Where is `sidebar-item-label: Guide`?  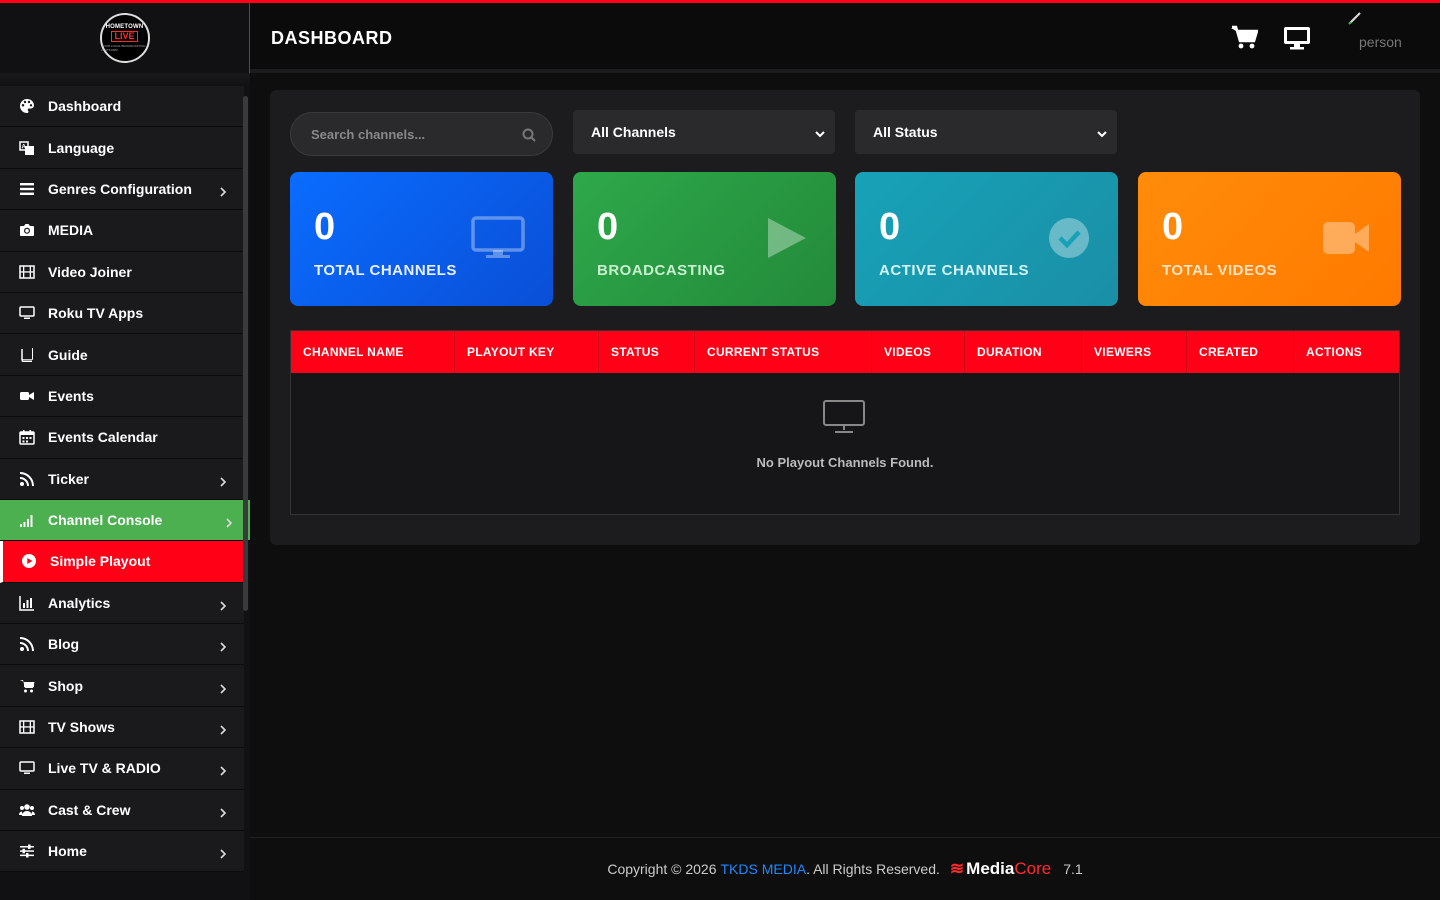
sidebar-item-label: Guide is located at coordinates (68, 354).